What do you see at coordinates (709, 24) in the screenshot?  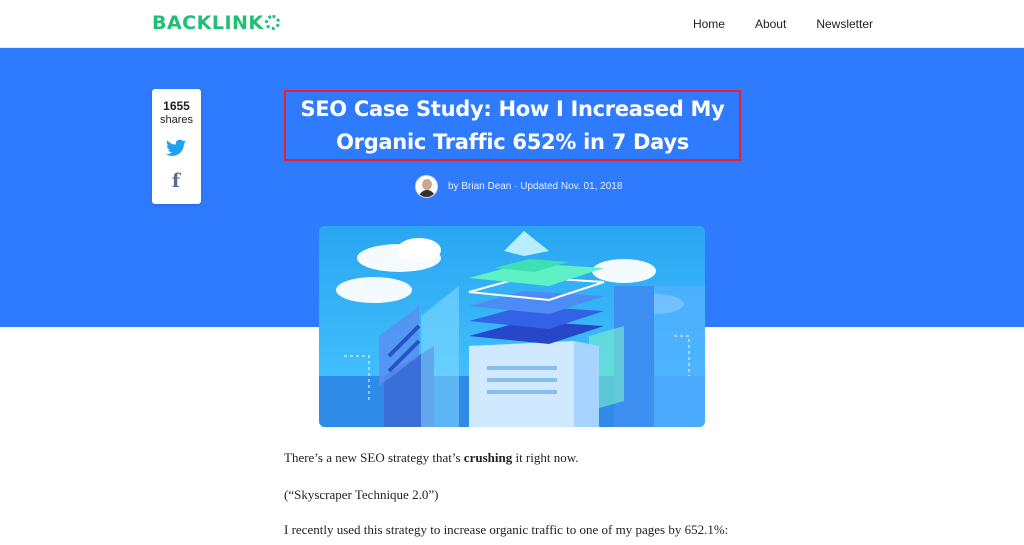 I see `nav-home: Home` at bounding box center [709, 24].